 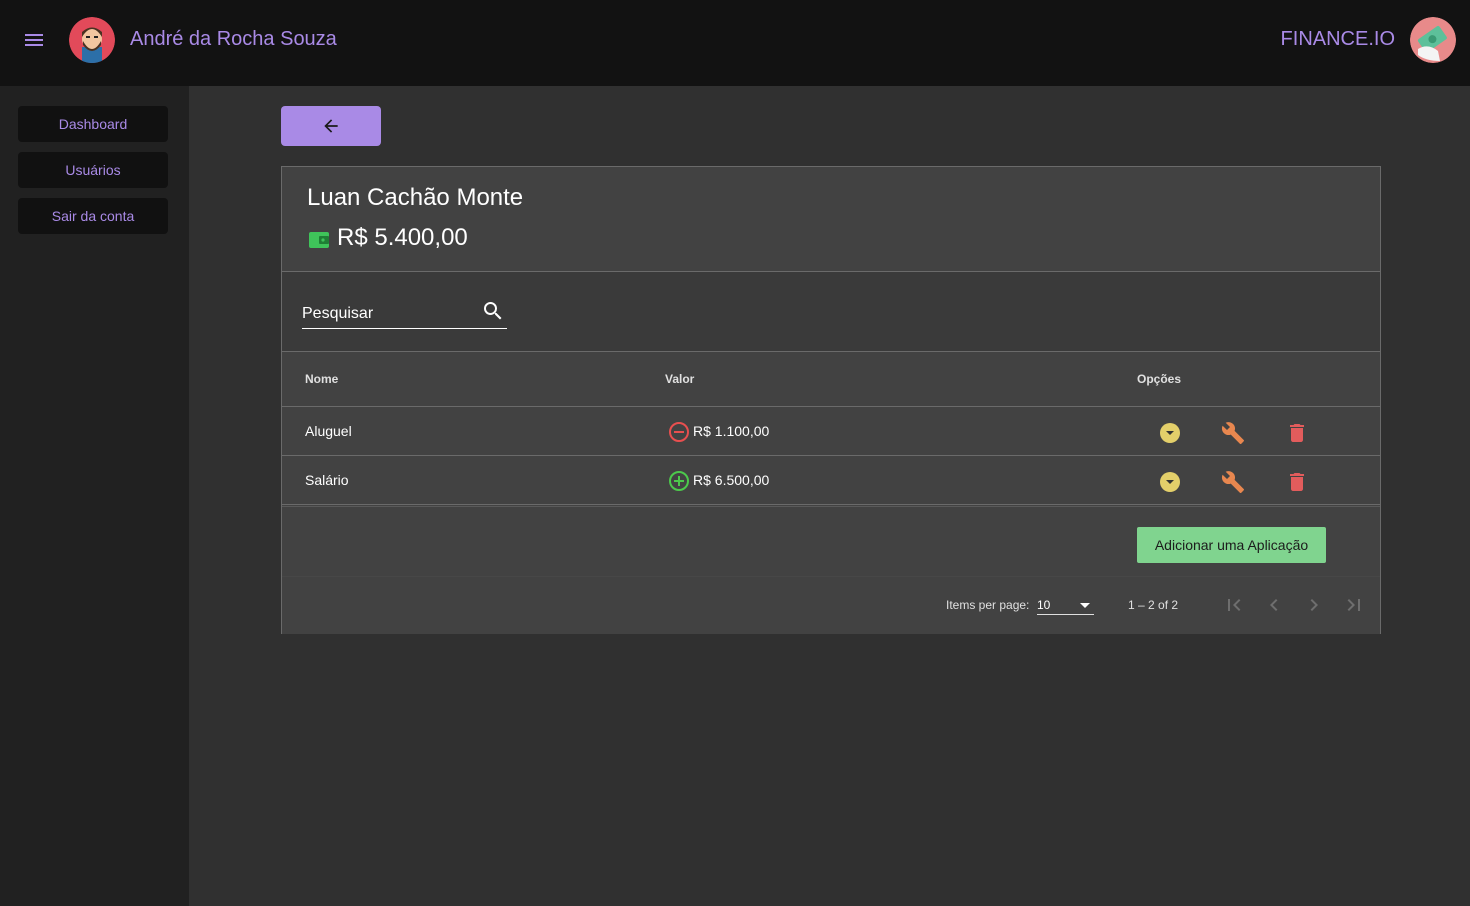 I want to click on brand-name: FINANCE.IO, so click(x=1337, y=39).